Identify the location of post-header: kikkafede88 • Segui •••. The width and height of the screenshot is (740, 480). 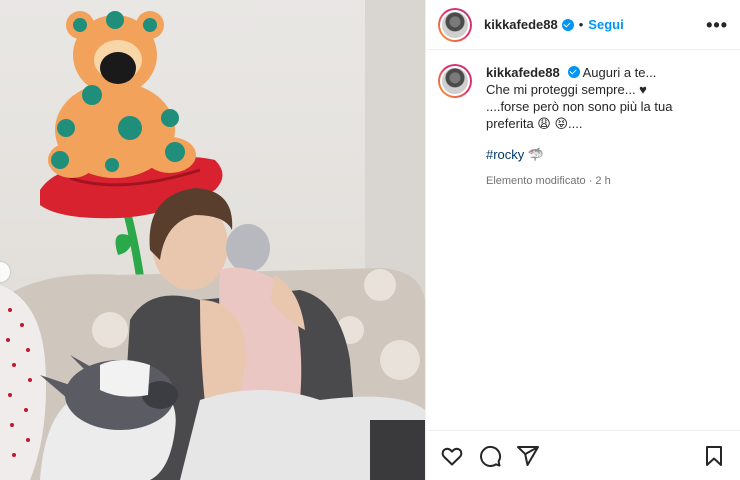
(583, 25).